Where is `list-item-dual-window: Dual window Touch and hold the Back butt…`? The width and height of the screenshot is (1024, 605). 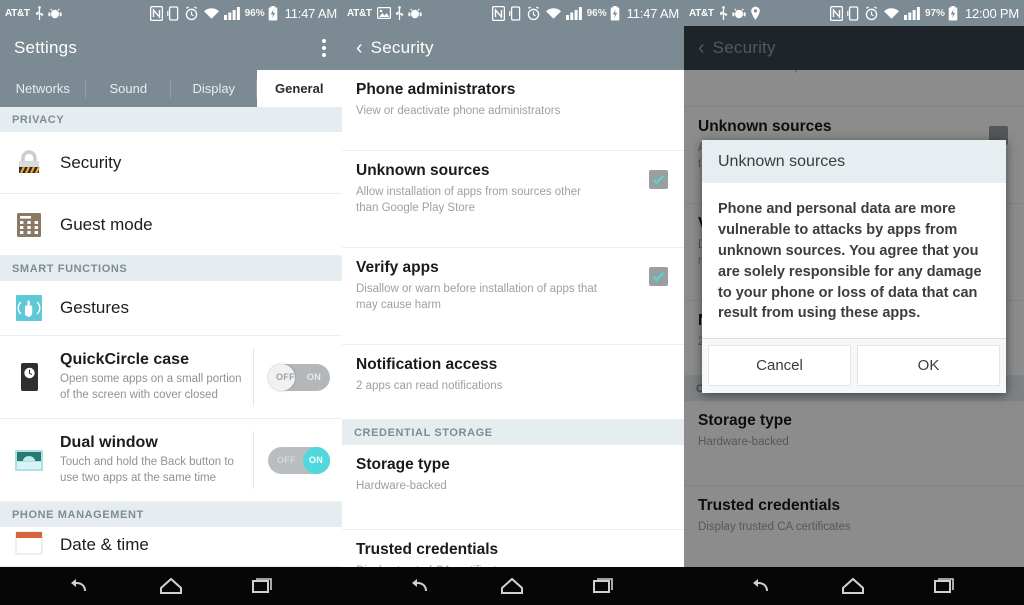
list-item-dual-window: Dual window Touch and hold the Back butt… is located at coordinates (171, 460).